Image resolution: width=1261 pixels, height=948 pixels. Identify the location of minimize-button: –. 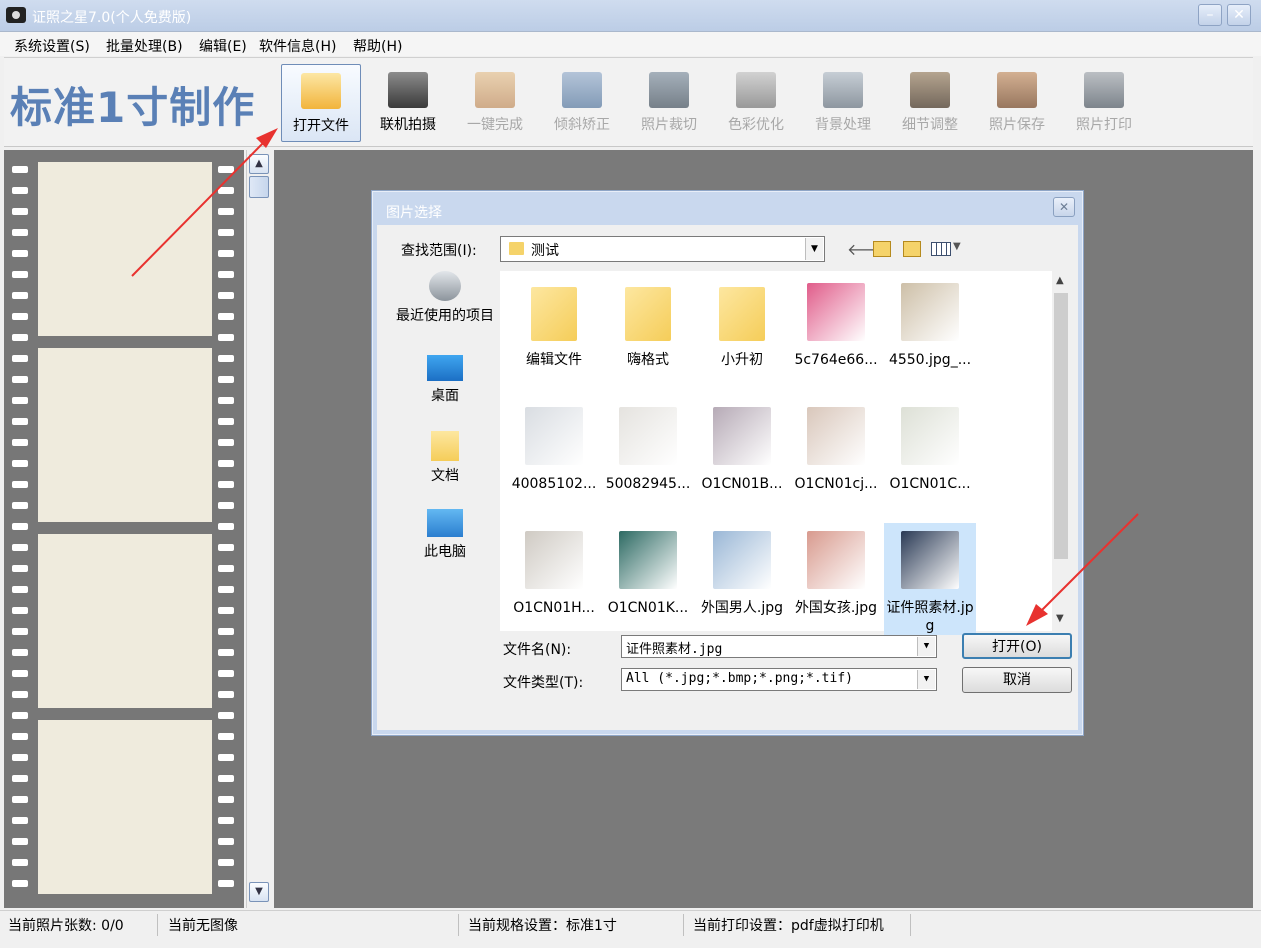
(1210, 15).